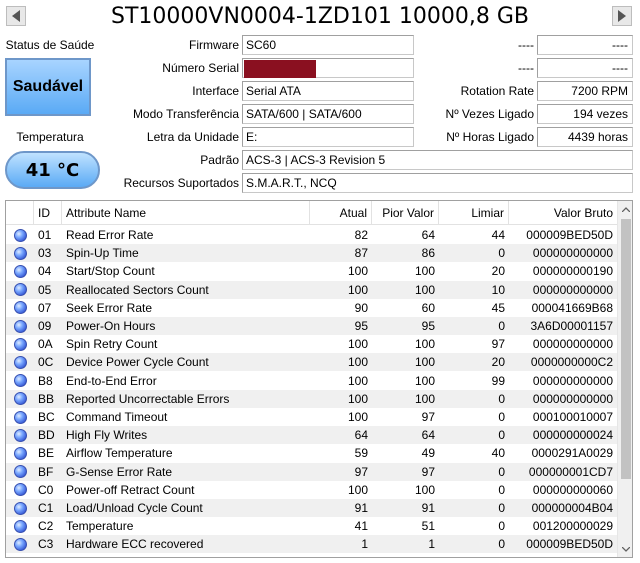 The height and width of the screenshot is (563, 640). What do you see at coordinates (45, 235) in the screenshot?
I see `cell-id: 01` at bounding box center [45, 235].